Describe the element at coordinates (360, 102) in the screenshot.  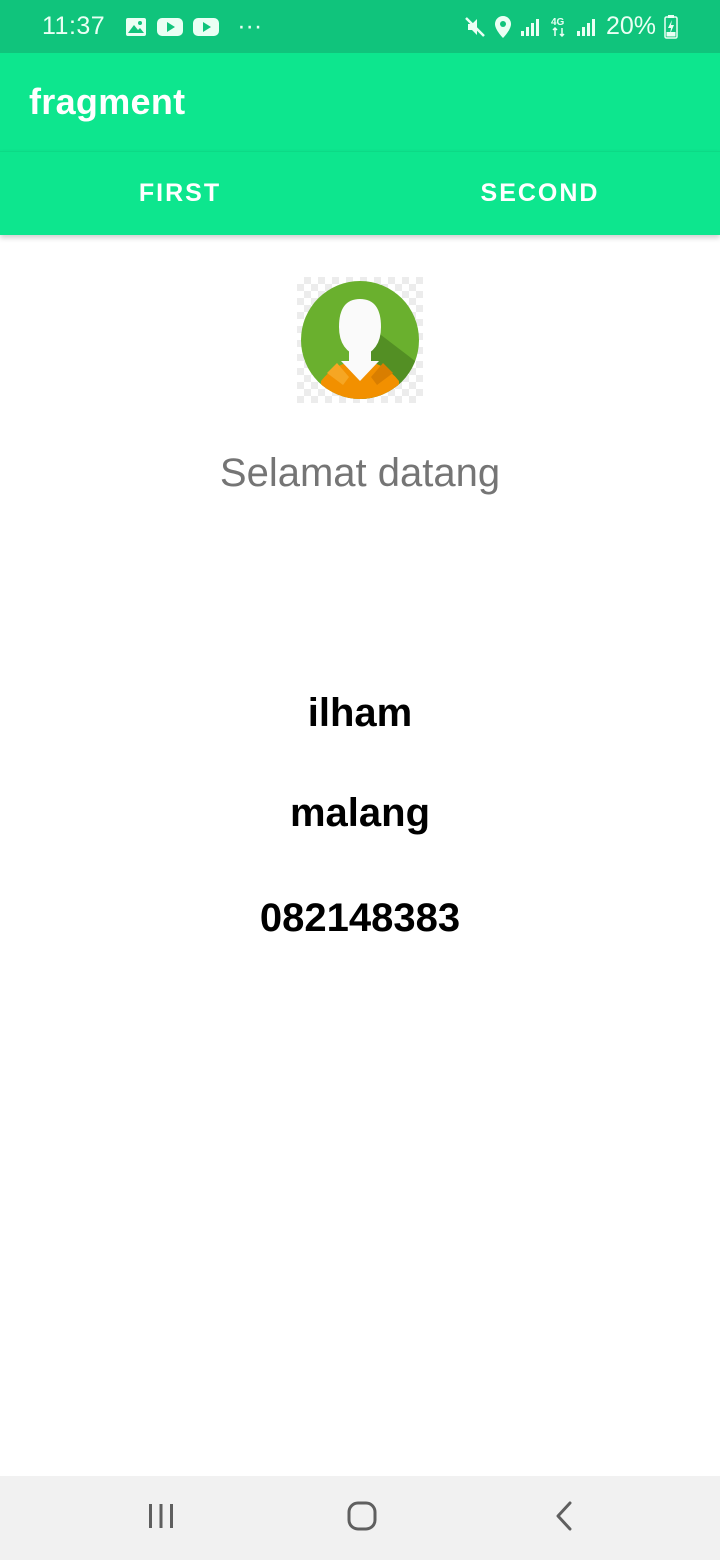
I see `app-bar: fragment` at that location.